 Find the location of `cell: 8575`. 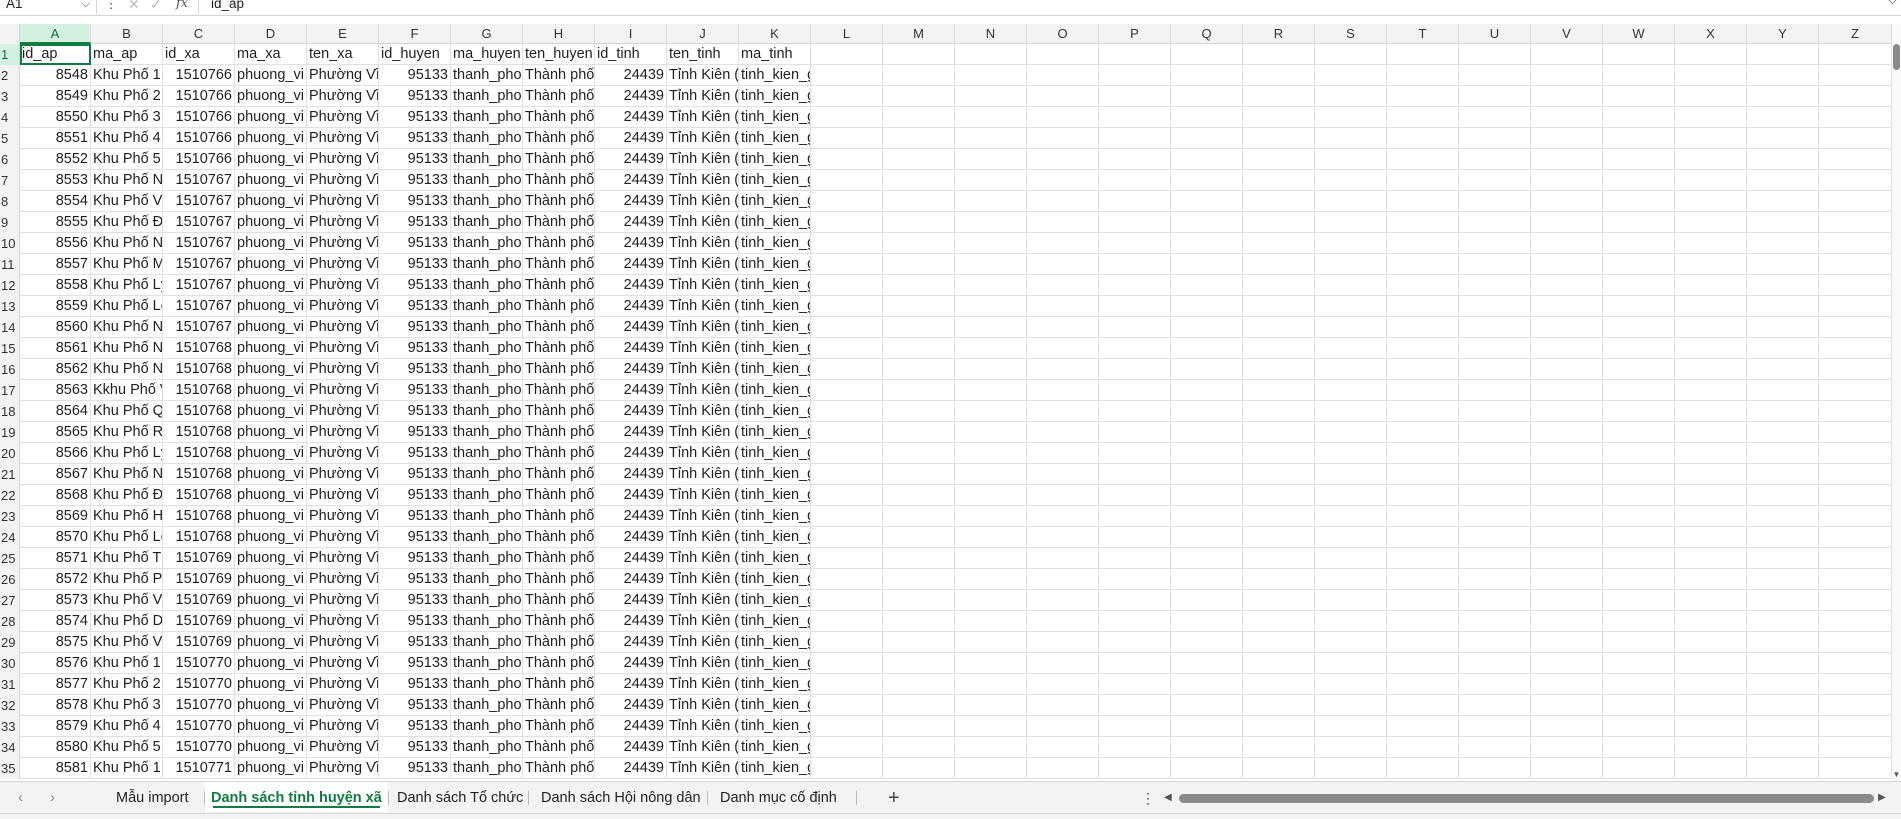

cell: 8575 is located at coordinates (55, 642).